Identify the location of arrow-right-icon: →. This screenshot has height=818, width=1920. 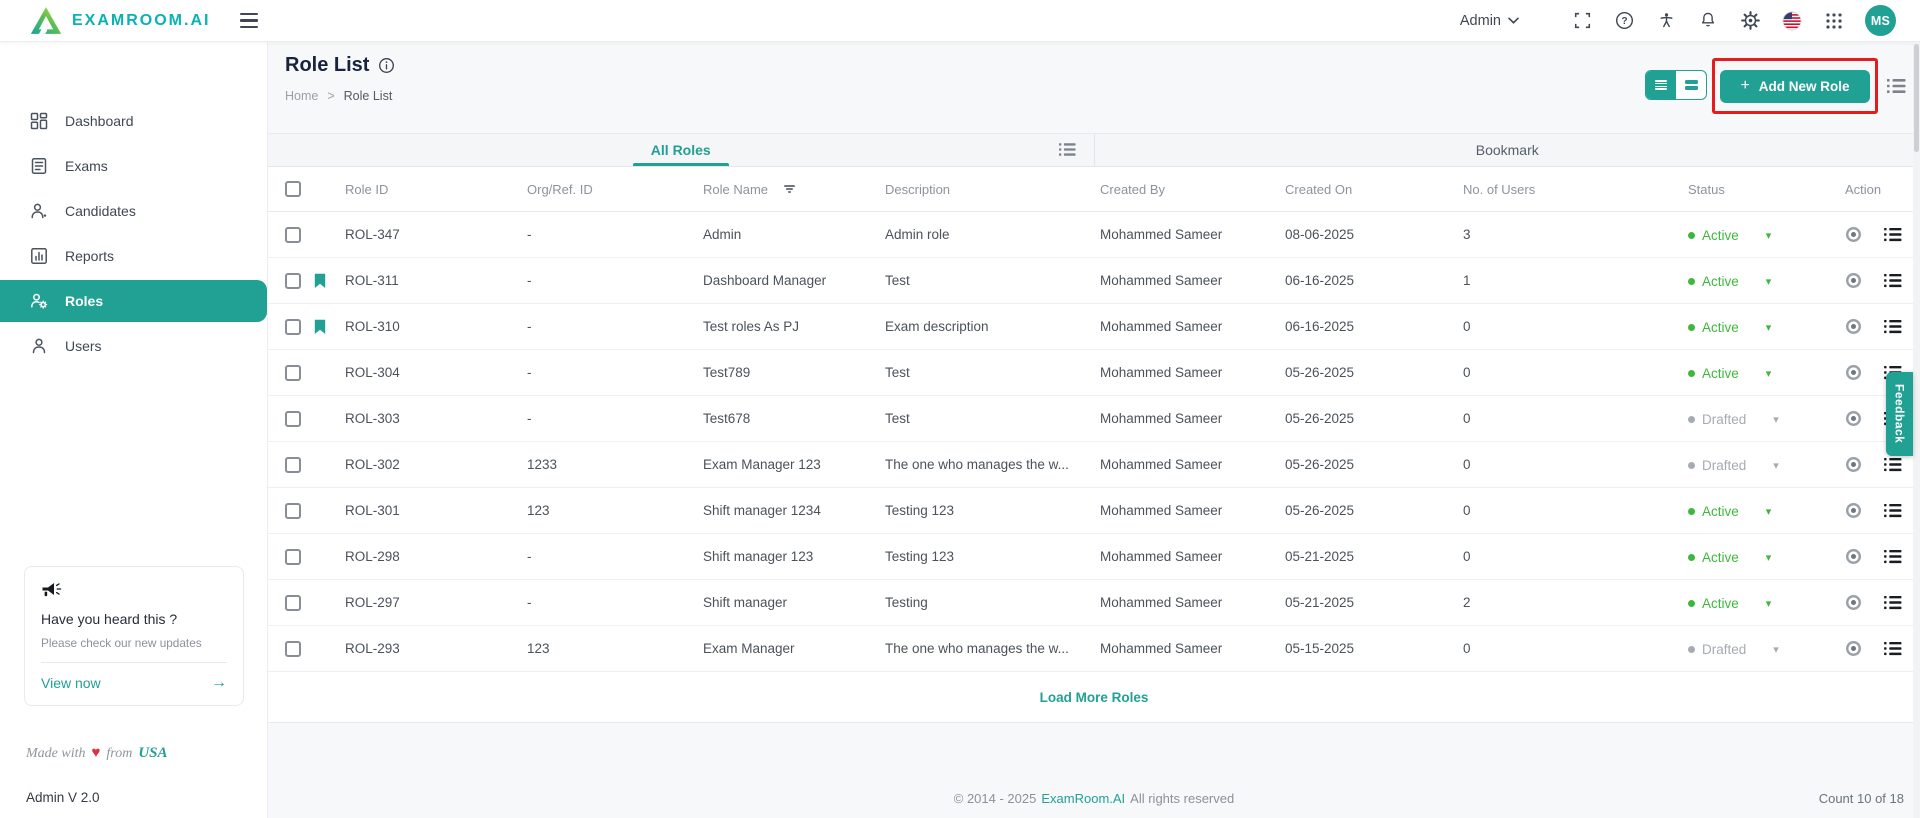
(219, 683).